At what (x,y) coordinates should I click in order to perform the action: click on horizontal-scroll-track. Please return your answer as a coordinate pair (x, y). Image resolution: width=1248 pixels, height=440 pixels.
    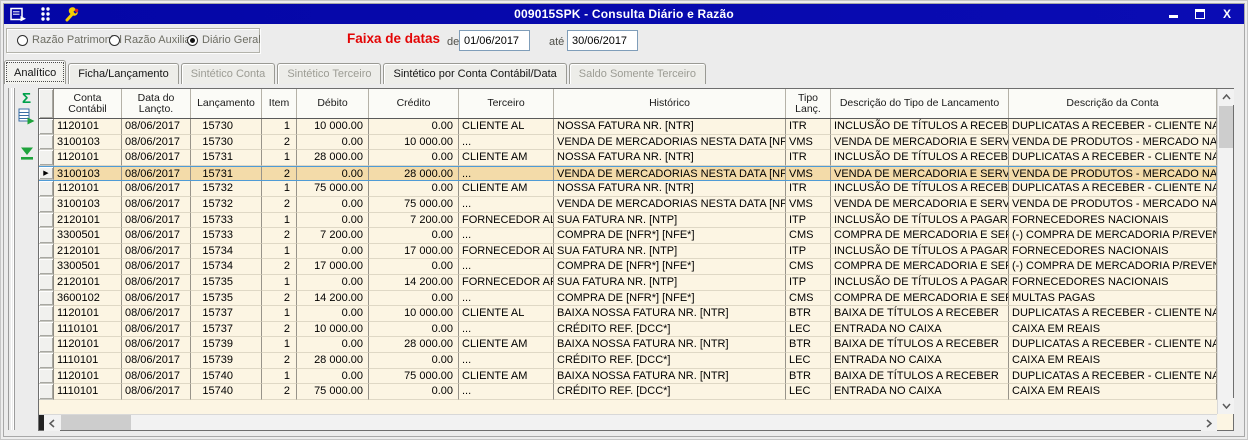
    Looking at the image, I should click on (666, 422).